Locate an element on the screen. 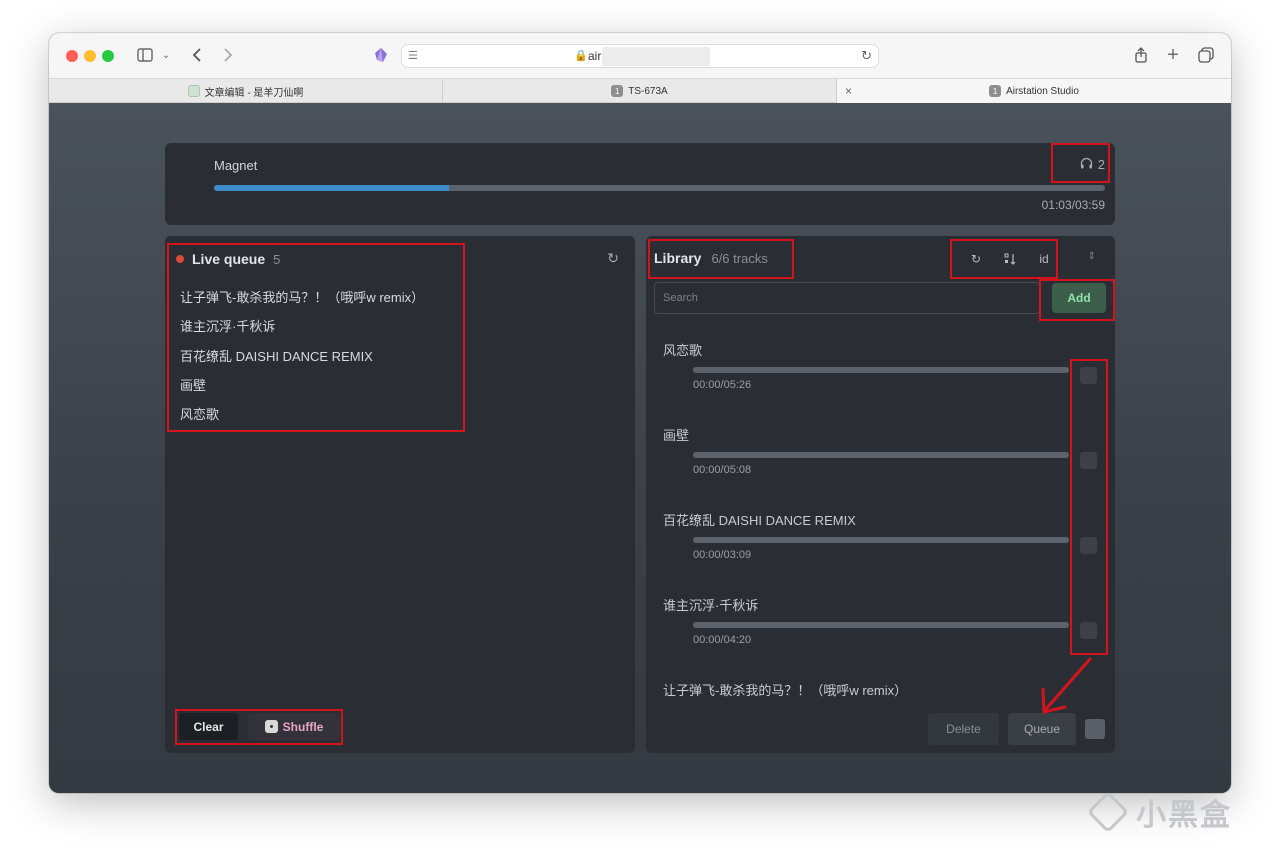 The image size is (1280, 858). library-track-row: 百花缭乱 DAISHI DANCE REMIX 00:00/03:09 is located at coordinates (881, 538).